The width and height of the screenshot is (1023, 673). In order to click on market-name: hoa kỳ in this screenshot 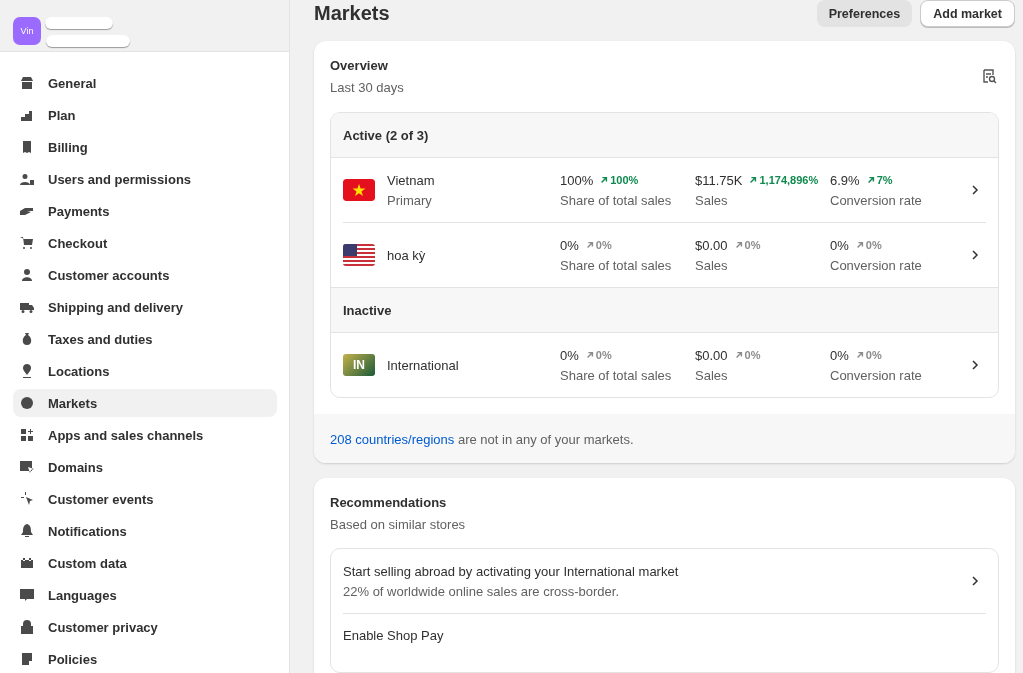, I will do `click(407, 255)`.